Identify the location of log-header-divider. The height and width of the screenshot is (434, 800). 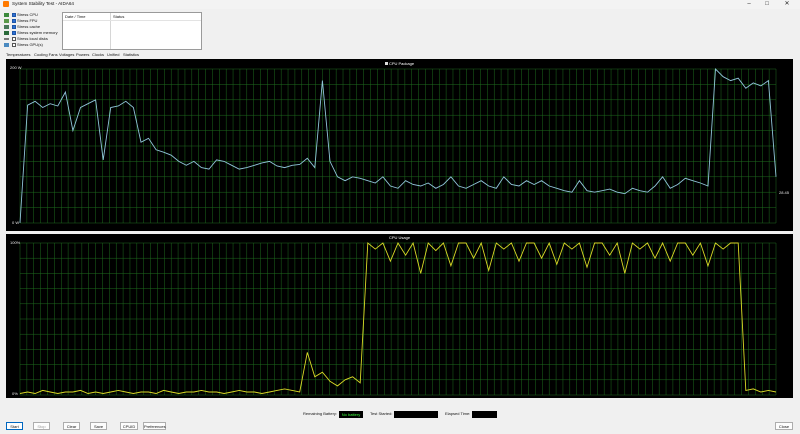
(132, 20).